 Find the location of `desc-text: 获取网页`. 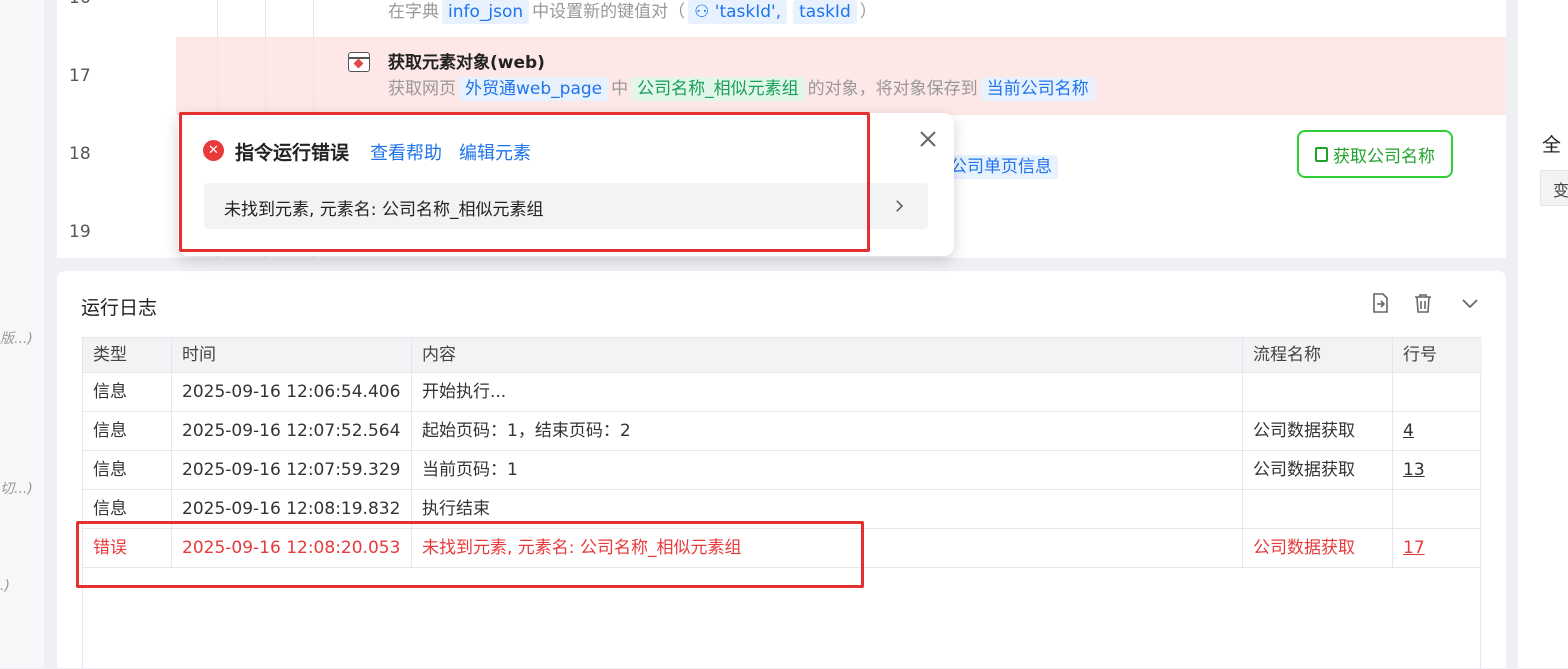

desc-text: 获取网页 is located at coordinates (422, 89).